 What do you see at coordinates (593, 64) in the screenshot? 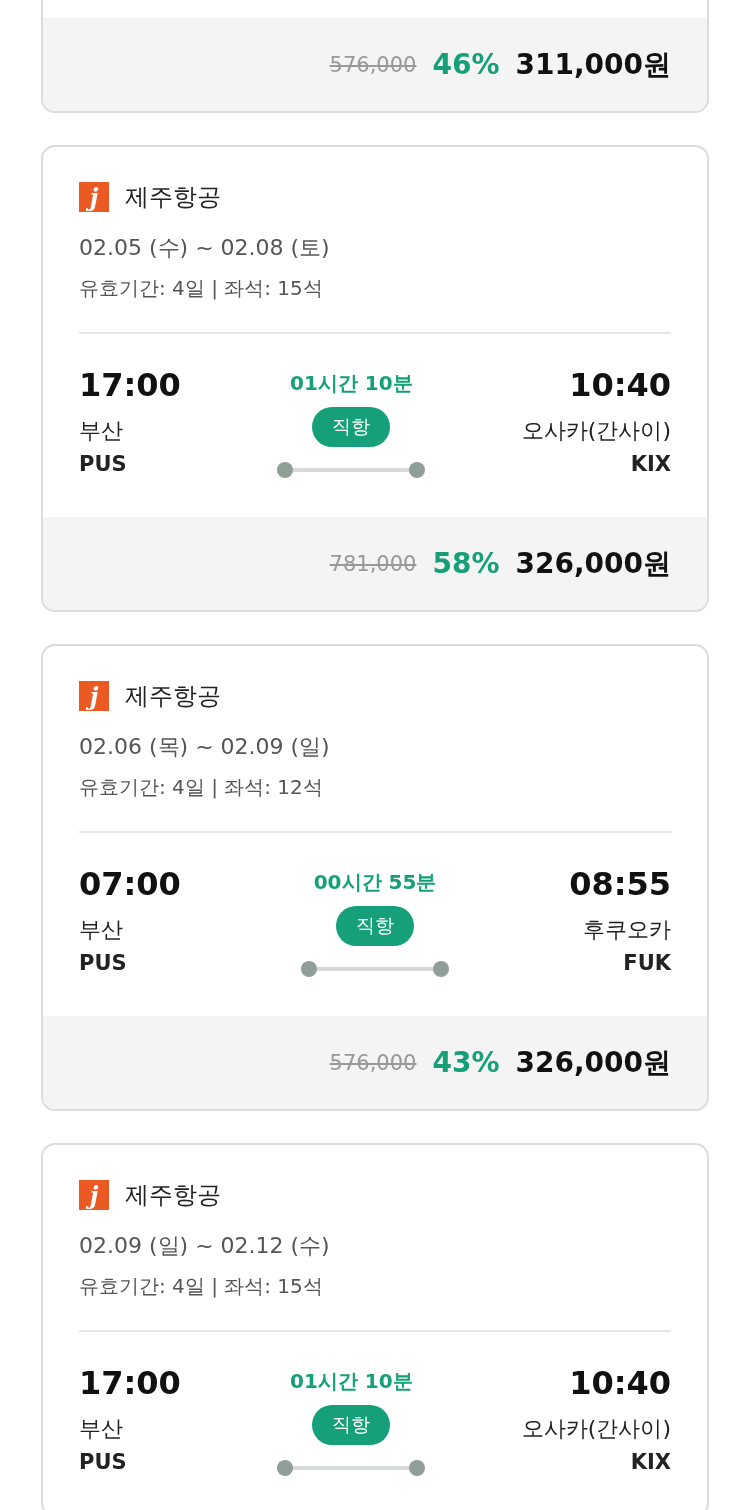
I see `final-price: 311,000원` at bounding box center [593, 64].